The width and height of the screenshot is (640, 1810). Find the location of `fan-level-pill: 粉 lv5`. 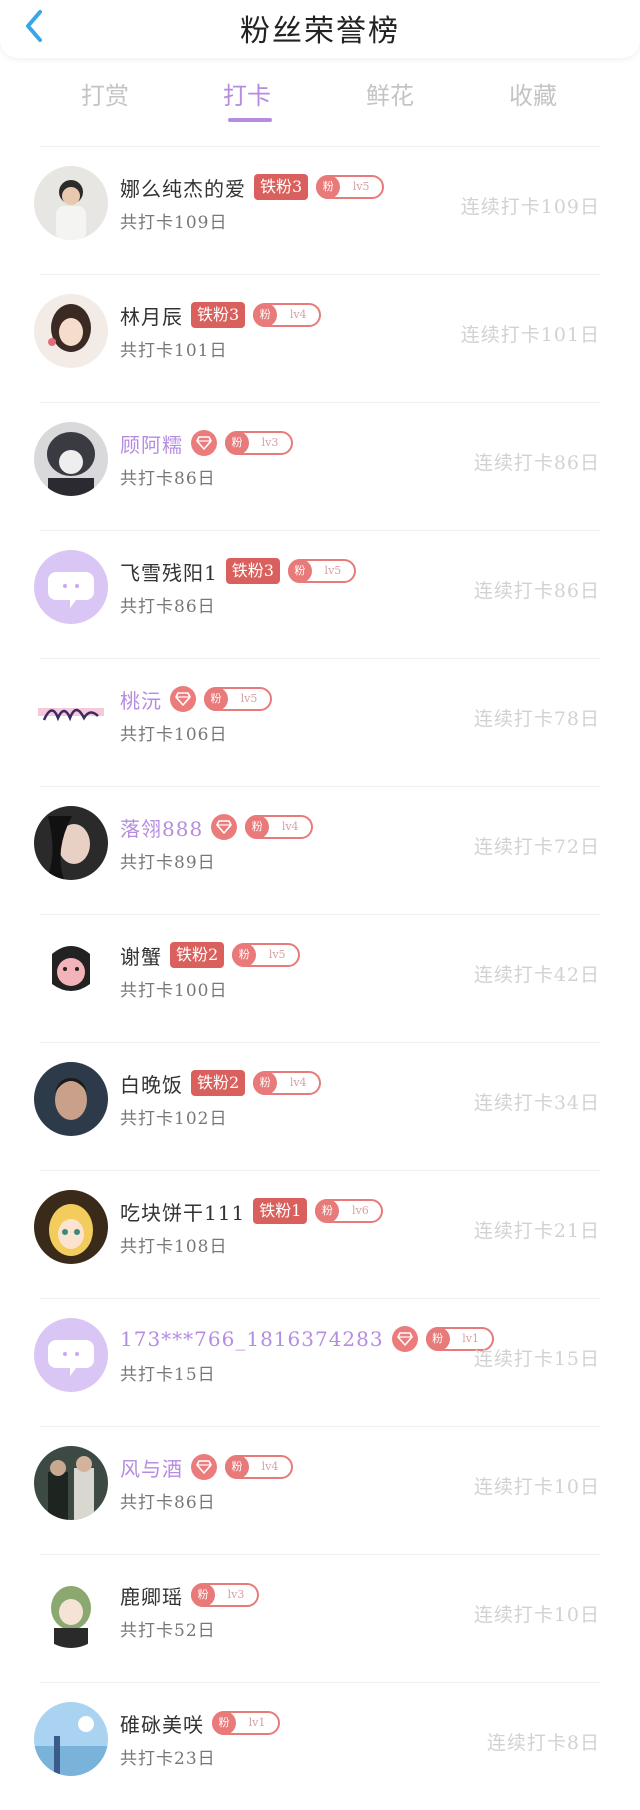

fan-level-pill: 粉 lv5 is located at coordinates (238, 699).